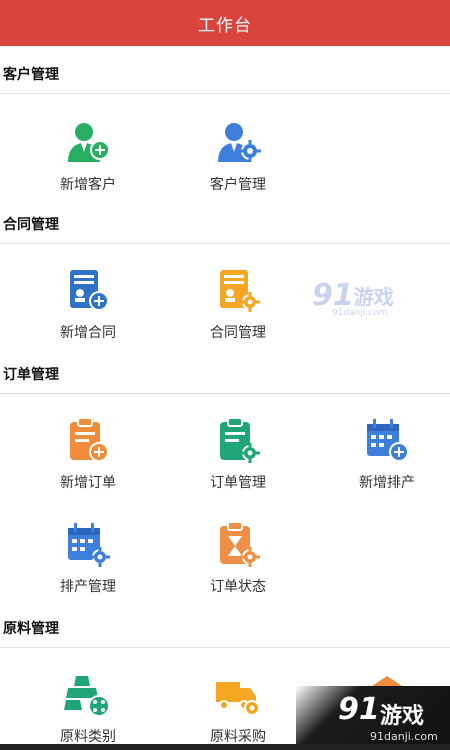  I want to click on add-contract-icon, so click(88, 292).